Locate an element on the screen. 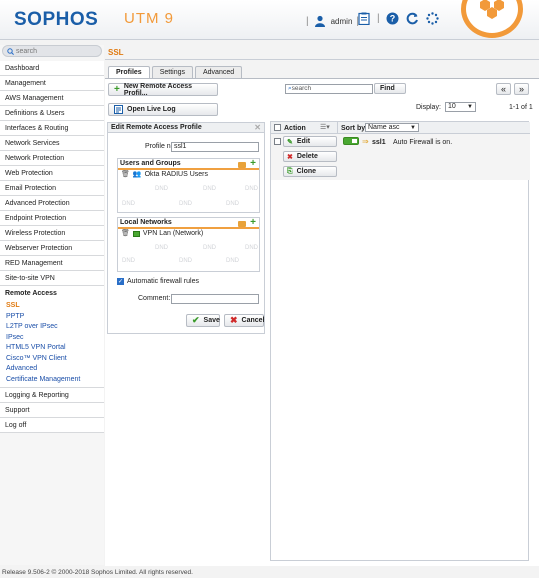 The height and width of the screenshot is (578, 539). list-search-input: ⌕search is located at coordinates (329, 89).